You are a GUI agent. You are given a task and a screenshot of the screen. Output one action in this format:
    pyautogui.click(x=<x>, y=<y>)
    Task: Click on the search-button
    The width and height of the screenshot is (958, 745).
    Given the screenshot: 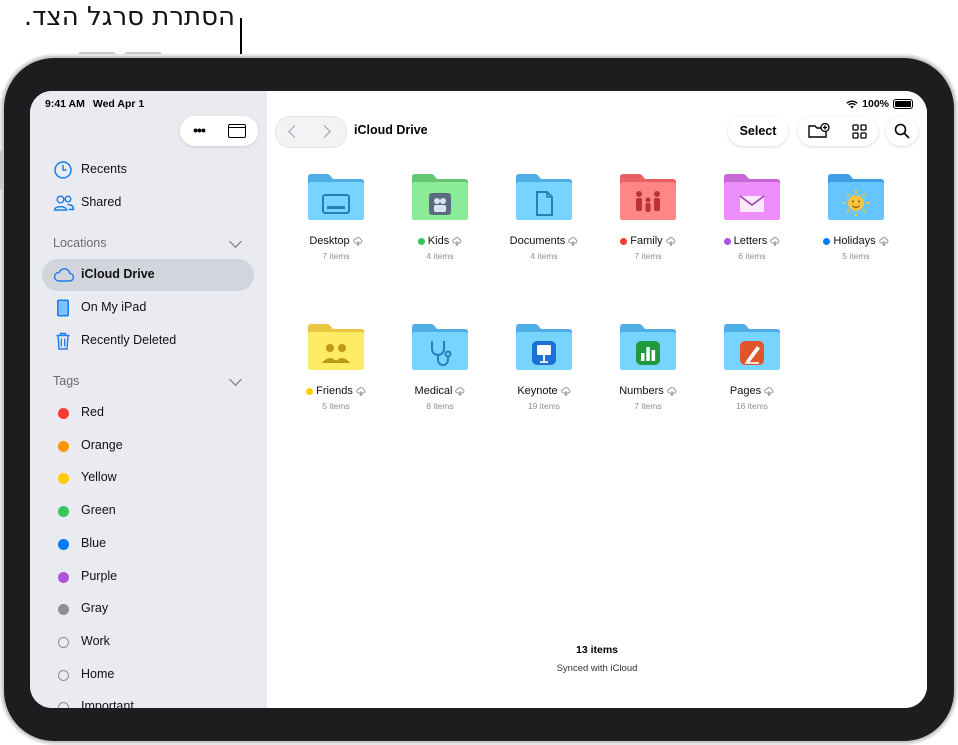 What is the action you would take?
    pyautogui.click(x=902, y=131)
    